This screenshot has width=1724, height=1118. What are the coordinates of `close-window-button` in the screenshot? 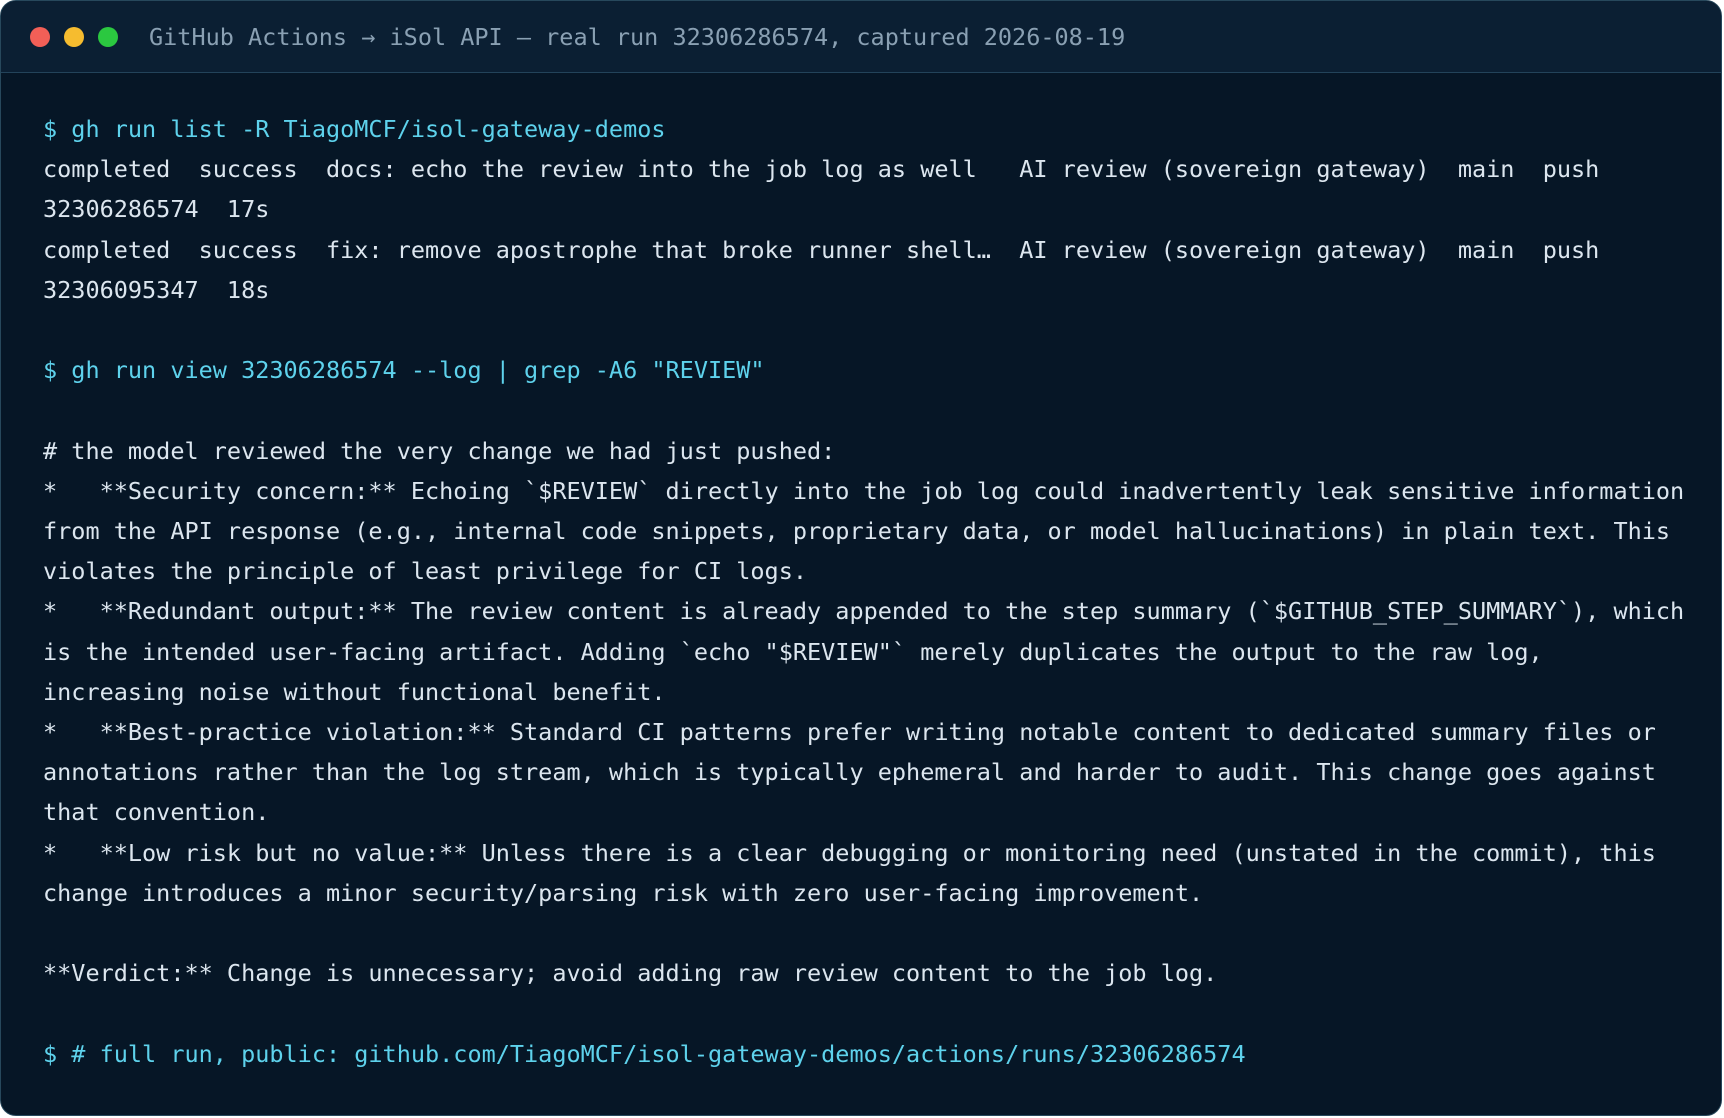 It's located at (40, 37).